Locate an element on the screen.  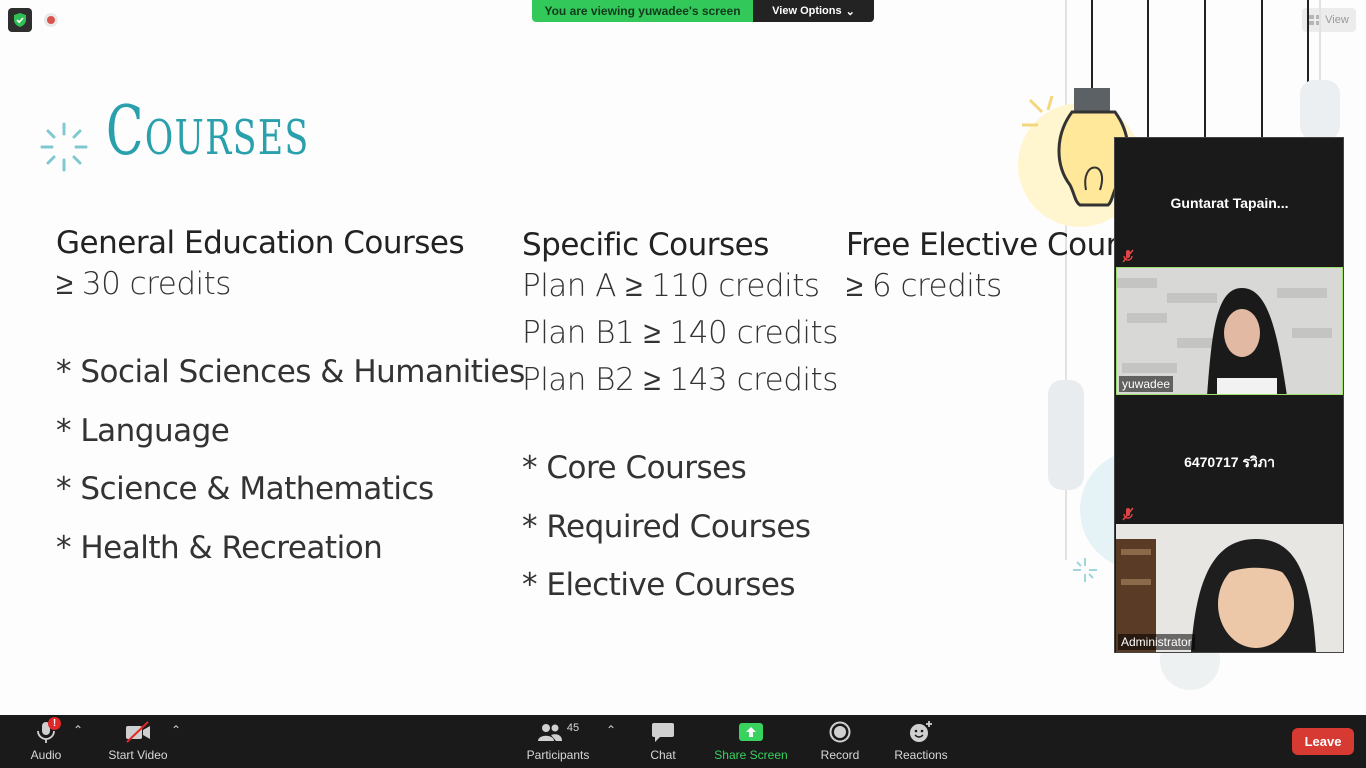
participants-label: Participants is located at coordinates (558, 755).